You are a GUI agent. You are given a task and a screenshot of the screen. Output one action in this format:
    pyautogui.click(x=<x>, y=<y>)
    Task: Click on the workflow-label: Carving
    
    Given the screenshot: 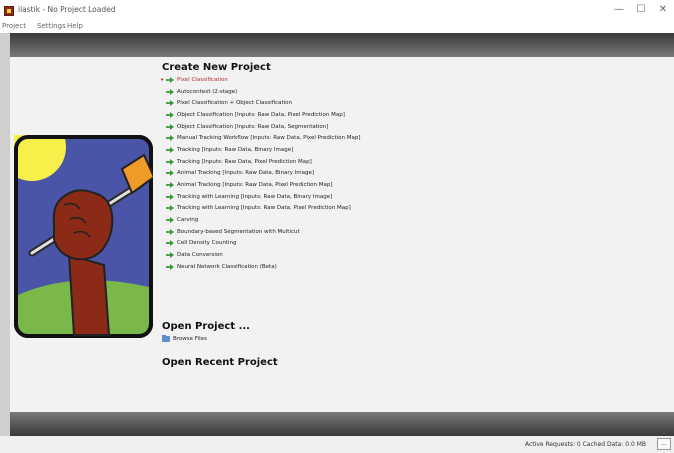 What is the action you would take?
    pyautogui.click(x=188, y=220)
    